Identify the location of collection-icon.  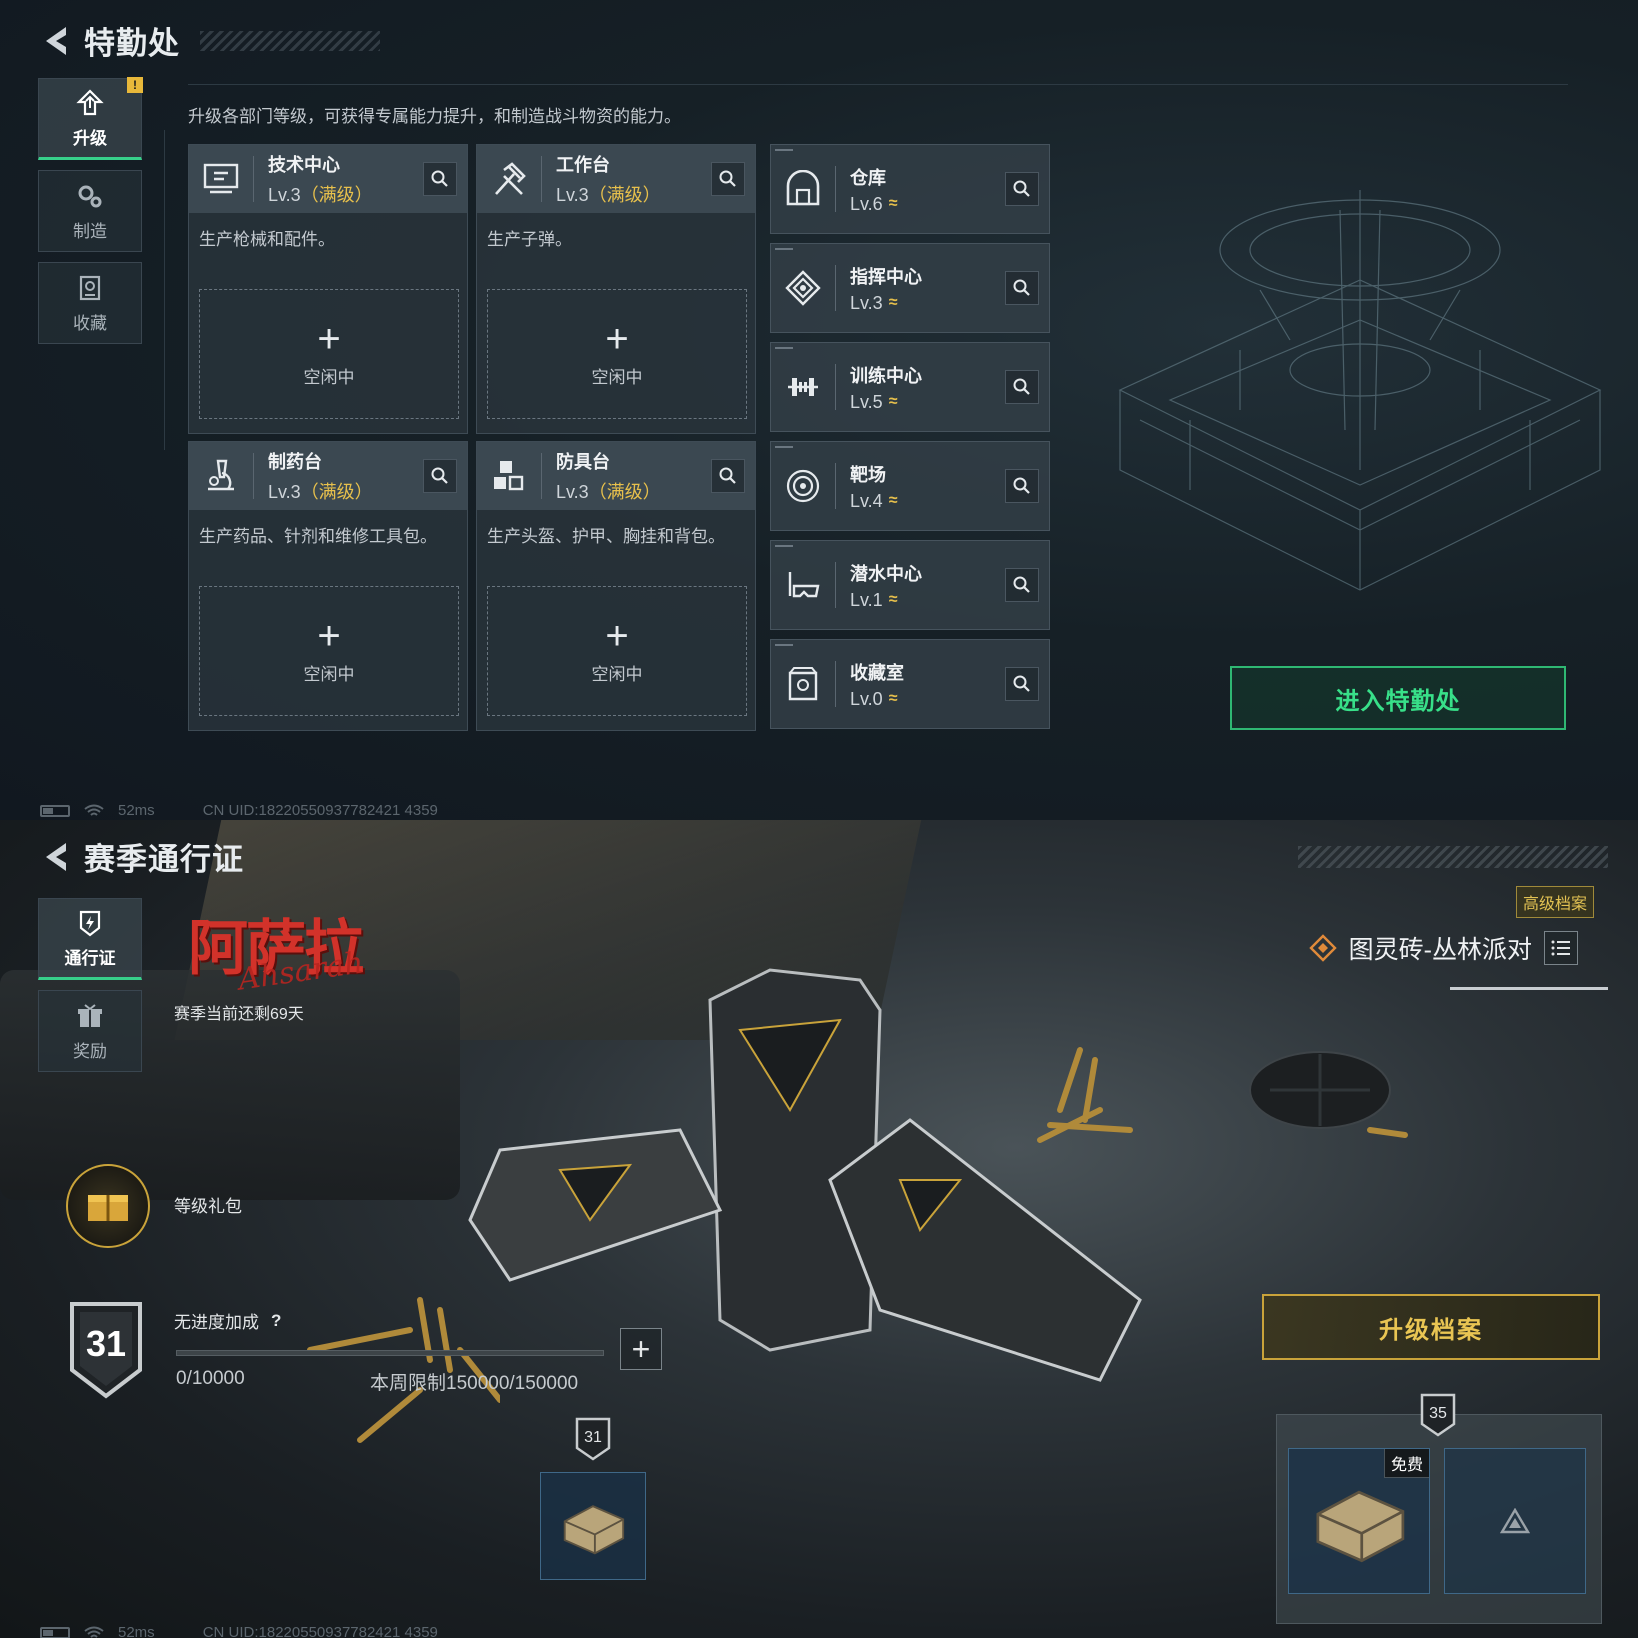
(90, 287).